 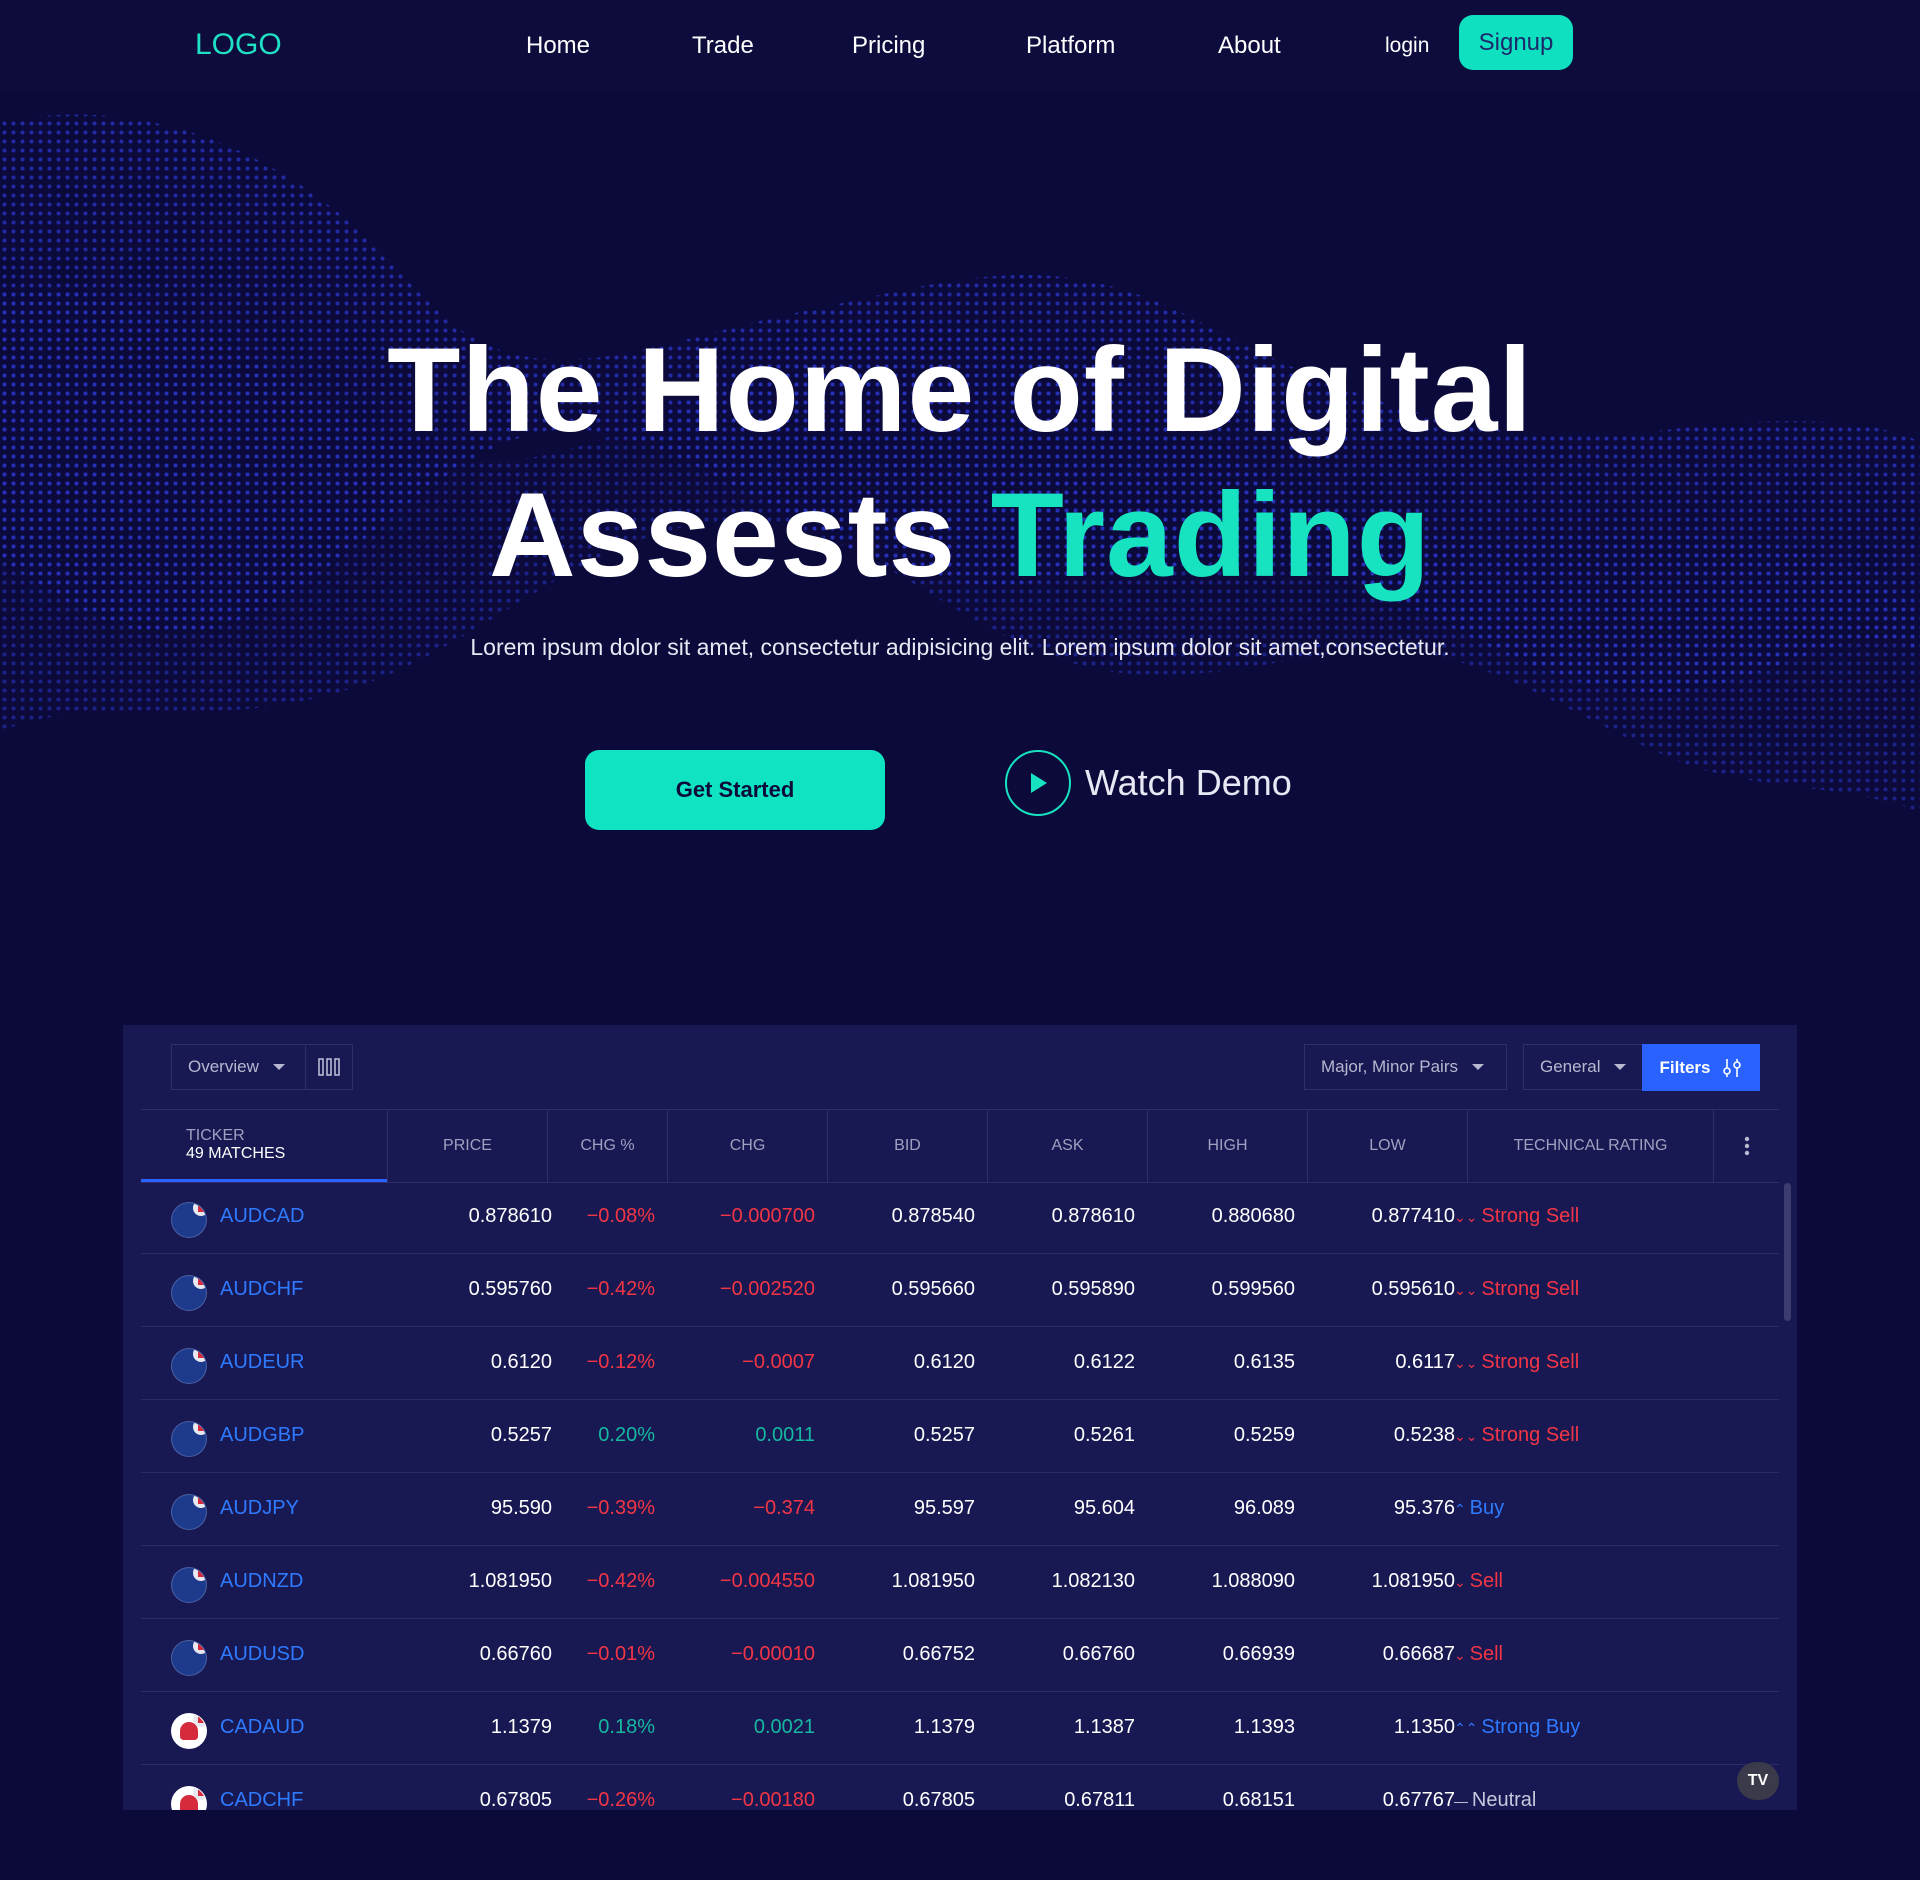 I want to click on cell-chg-percent: −0.12%, so click(x=620, y=1362).